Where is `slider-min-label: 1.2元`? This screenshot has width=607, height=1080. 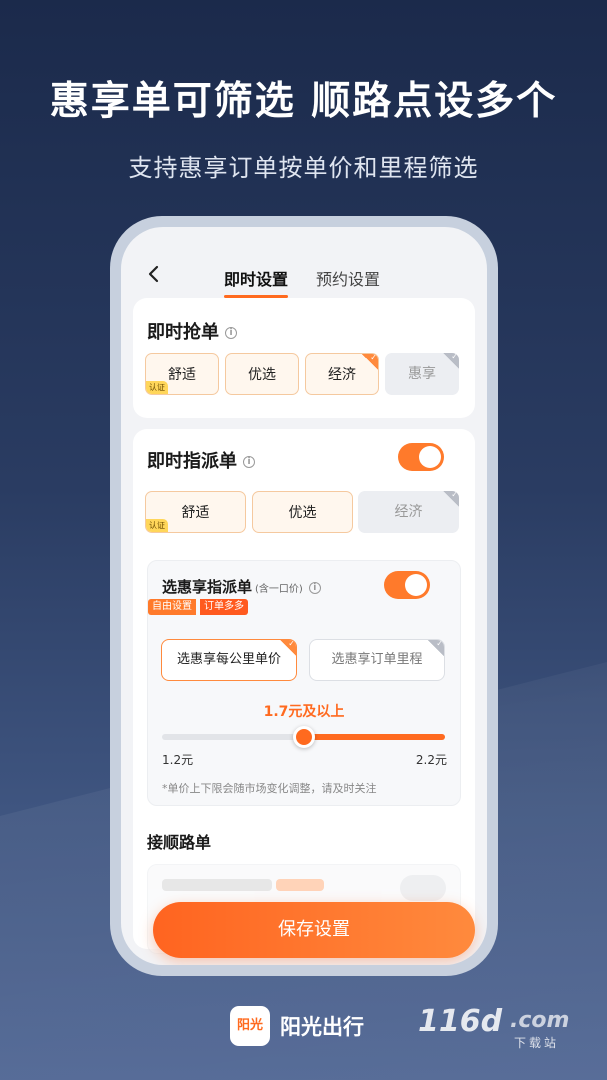
slider-min-label: 1.2元 is located at coordinates (178, 760).